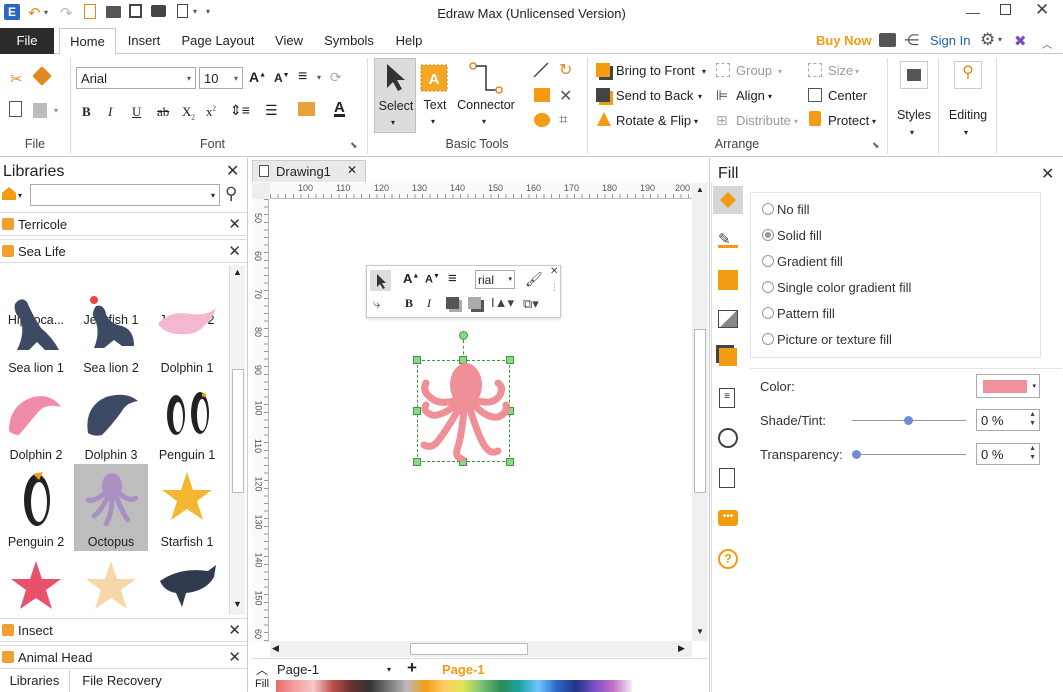 This screenshot has height=692, width=1063. Describe the element at coordinates (231, 194) in the screenshot. I see `search-icon: ⚲` at that location.